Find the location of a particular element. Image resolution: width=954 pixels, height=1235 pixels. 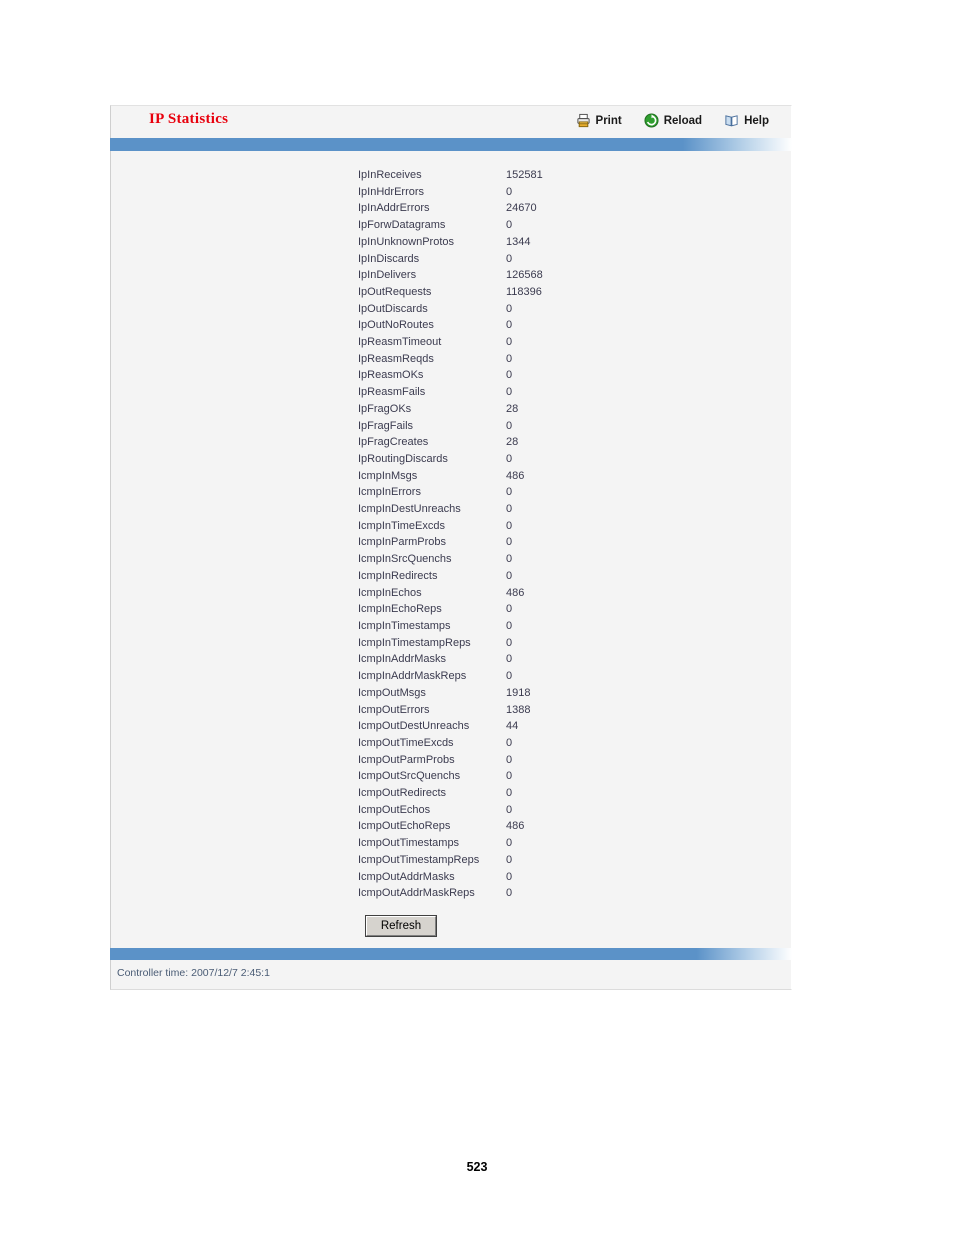

stat-label: IpInDiscards is located at coordinates (389, 258).